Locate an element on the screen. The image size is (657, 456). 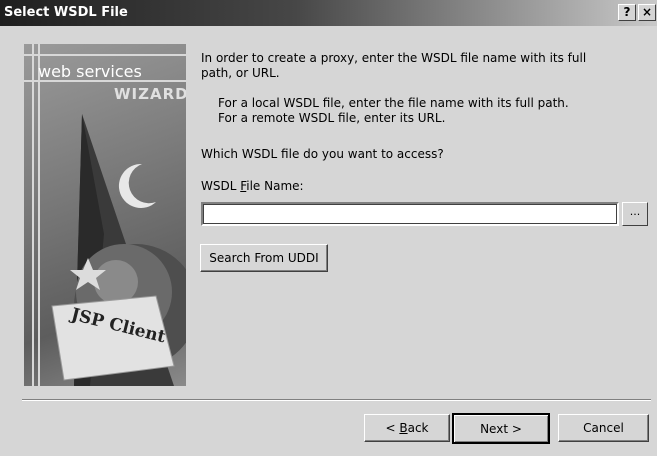
footer-separator-highlight is located at coordinates (336, 400).